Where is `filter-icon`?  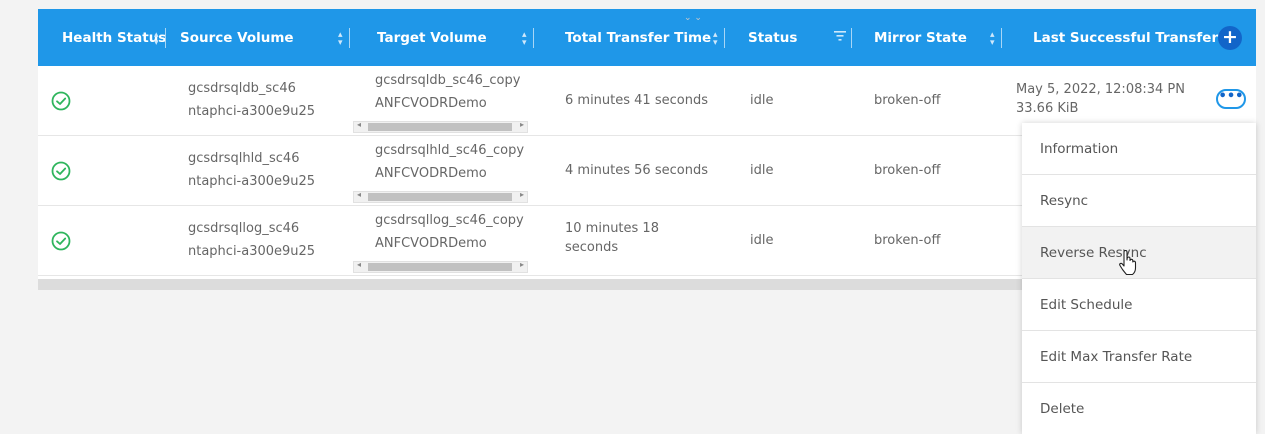
filter-icon is located at coordinates (840, 36).